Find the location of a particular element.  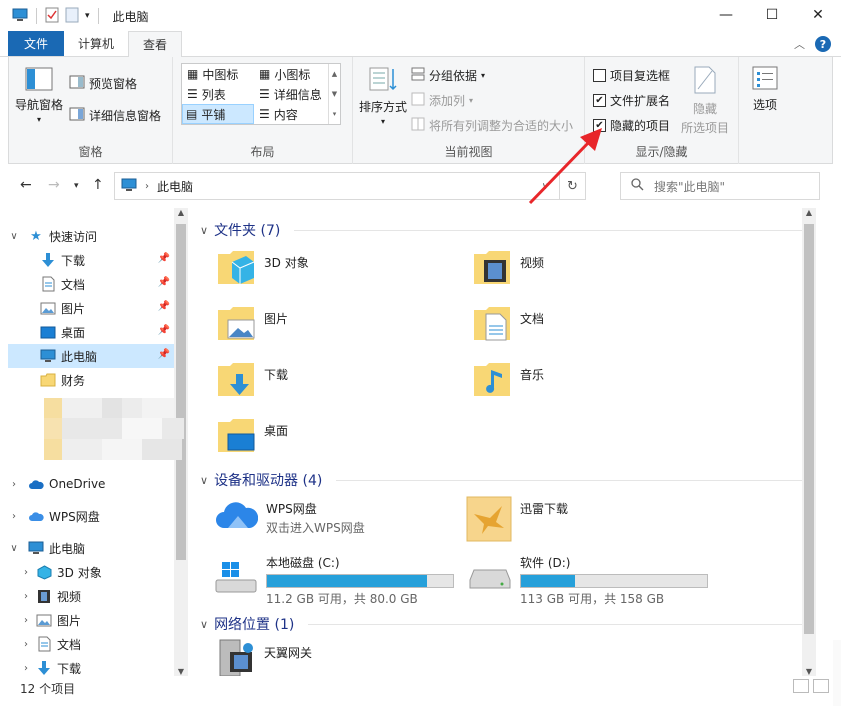

tab-file: 文件 is located at coordinates (36, 43).